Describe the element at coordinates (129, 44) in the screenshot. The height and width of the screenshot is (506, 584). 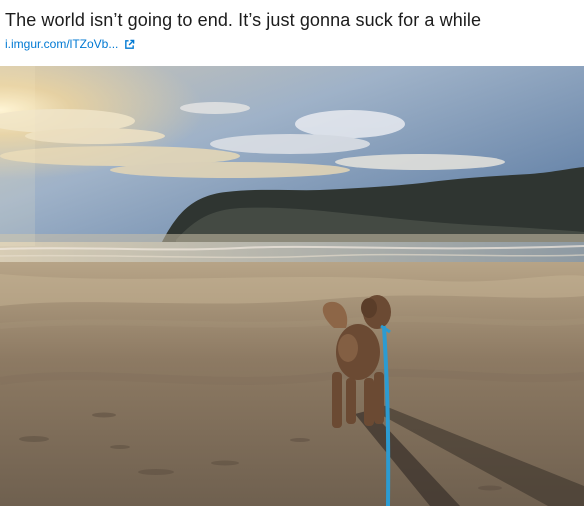
I see `external-link-icon` at that location.